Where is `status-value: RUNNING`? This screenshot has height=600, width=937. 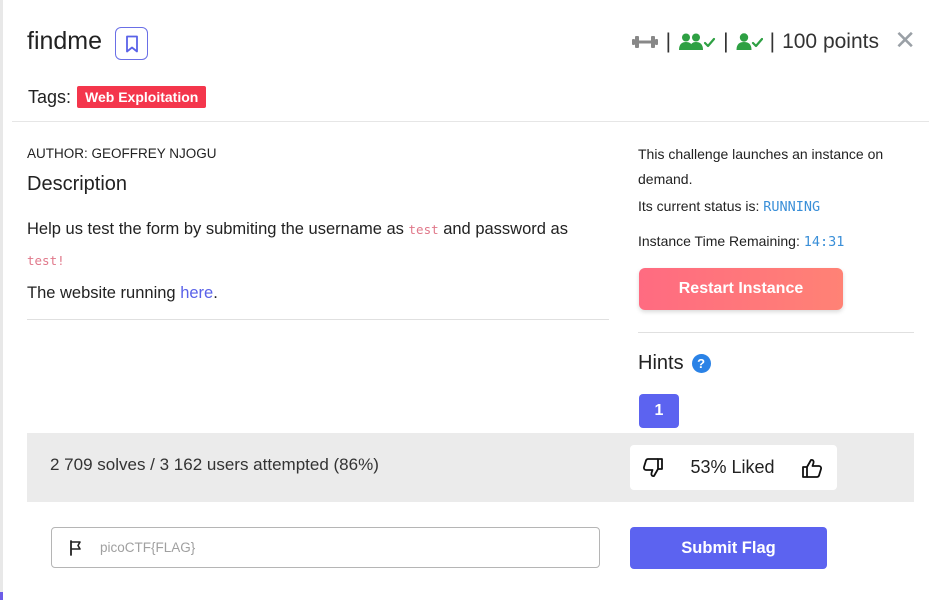
status-value: RUNNING is located at coordinates (792, 207).